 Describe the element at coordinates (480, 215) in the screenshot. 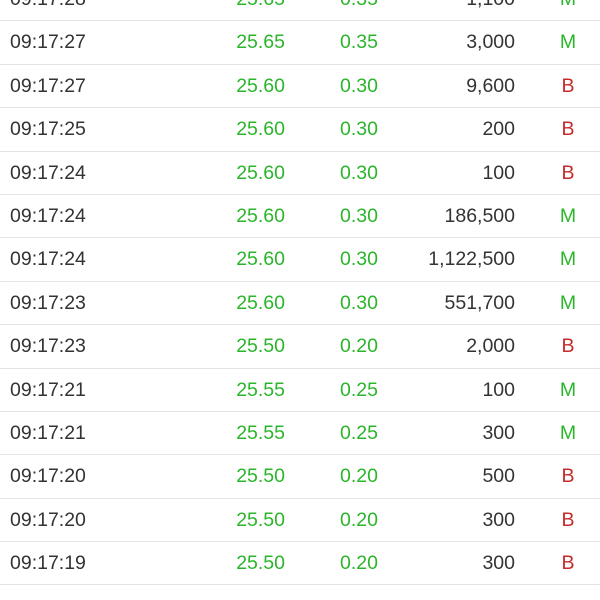

I see `trade-volume: 186,500` at that location.